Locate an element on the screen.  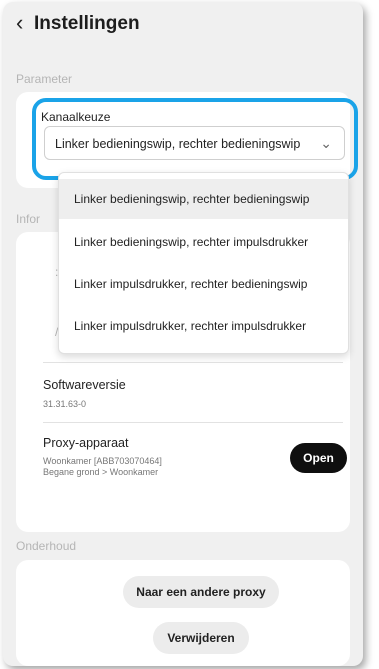
proxy-device-room: Woonkamer [ABB703070464] is located at coordinates (102, 461).